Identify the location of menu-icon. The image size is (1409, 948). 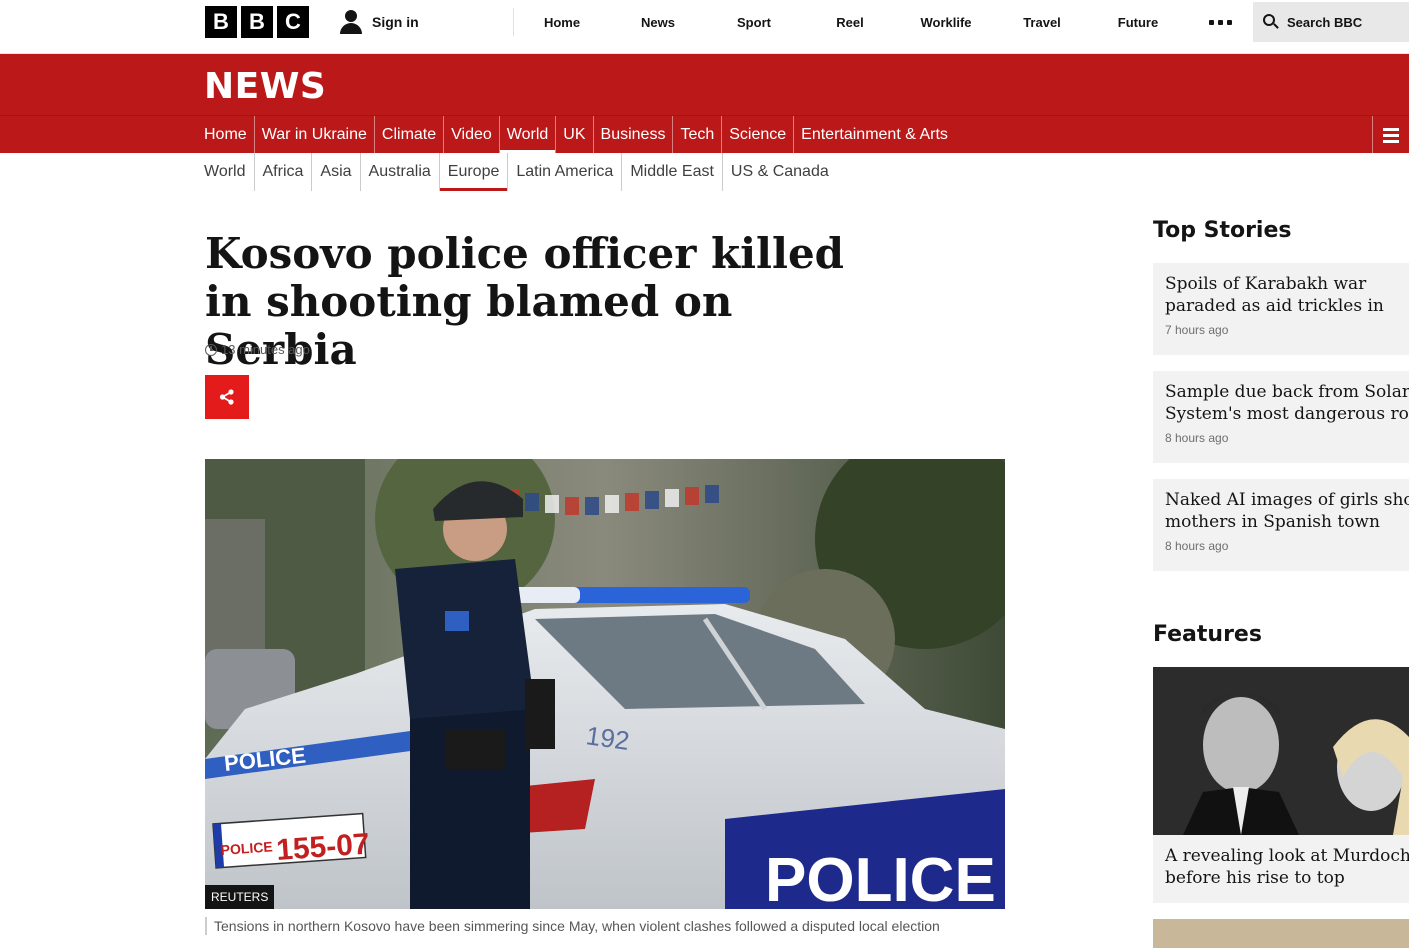
(1390, 135).